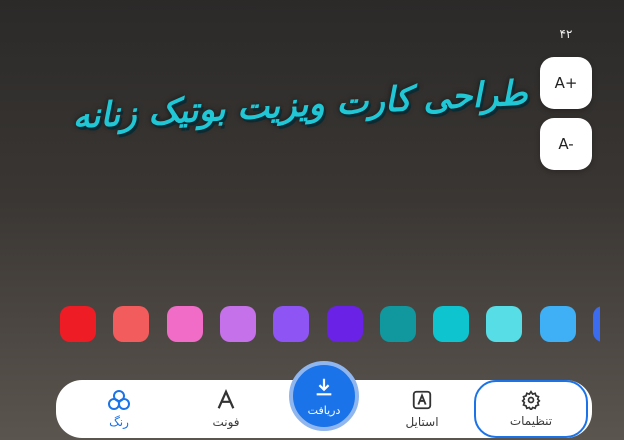 This screenshot has width=624, height=440. I want to click on tab-settings-label: تنظیمات, so click(531, 421).